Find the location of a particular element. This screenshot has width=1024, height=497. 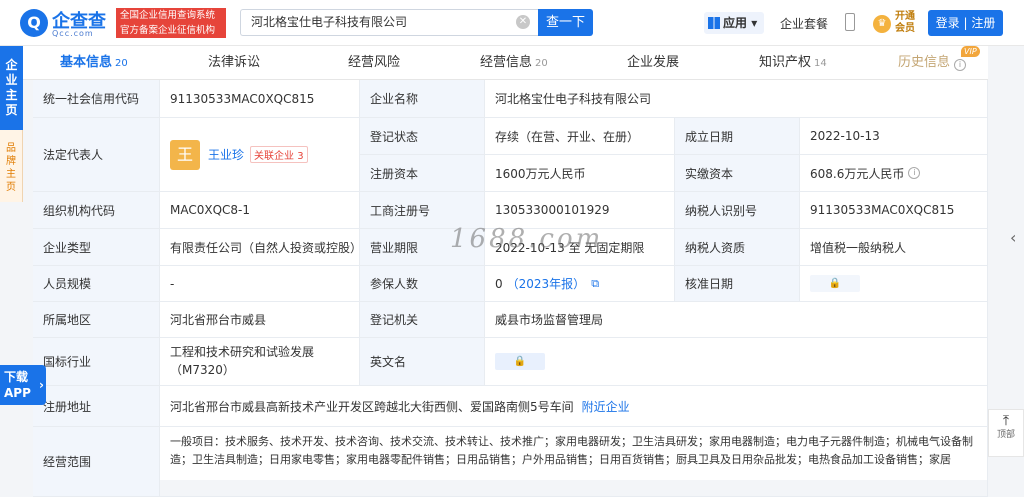

tab-label: 经营风险 is located at coordinates (374, 62).